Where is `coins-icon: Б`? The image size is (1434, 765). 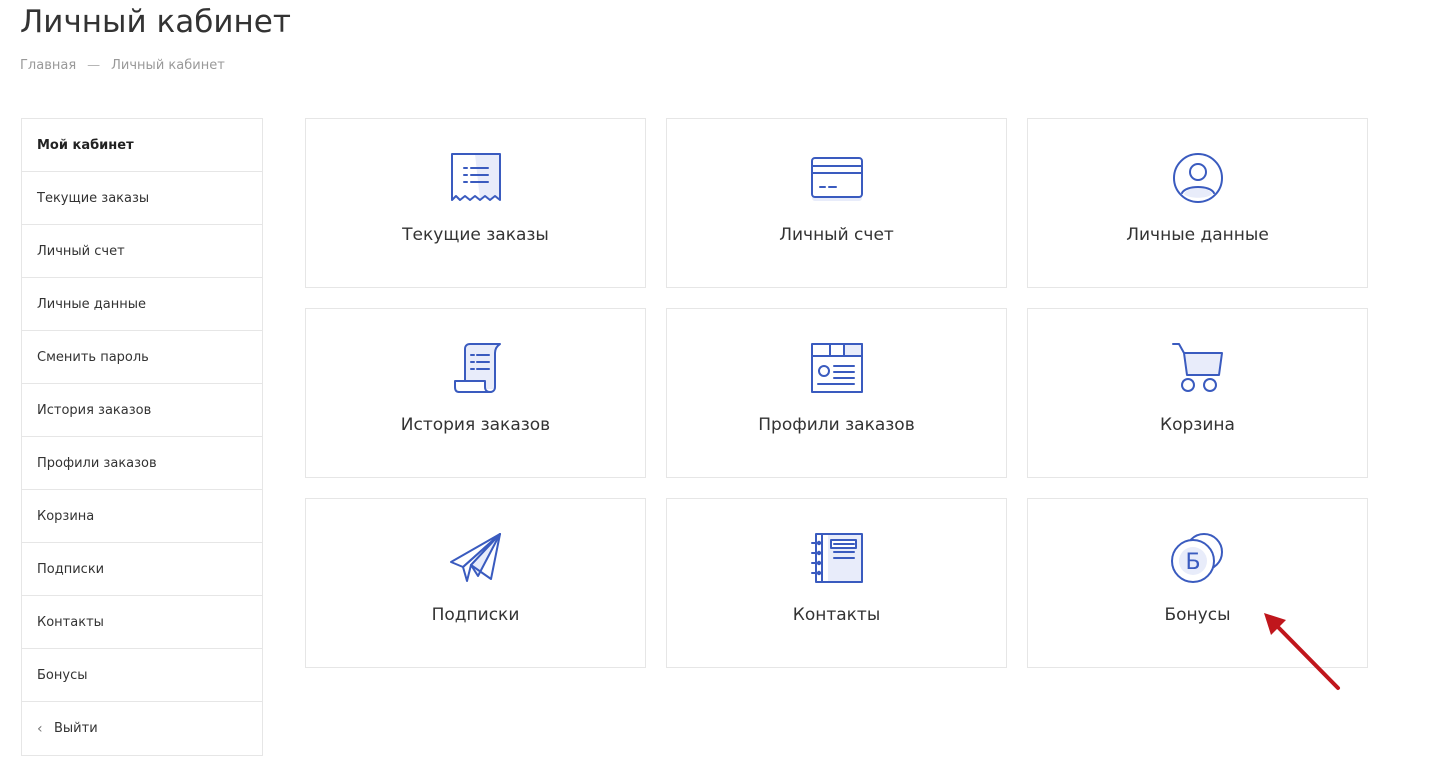 coins-icon: Б is located at coordinates (1197, 558).